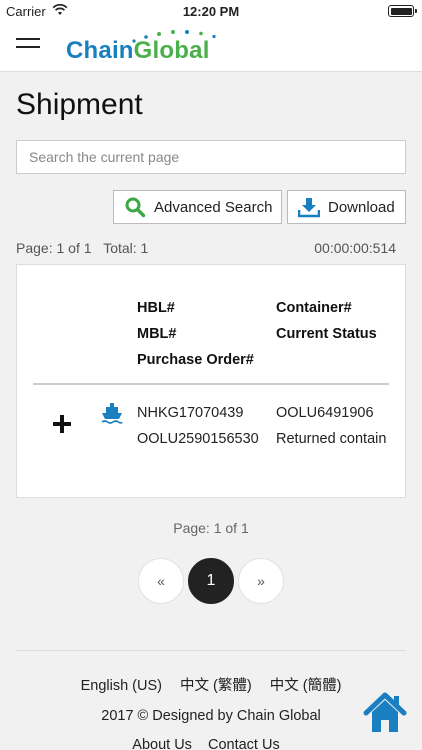 The width and height of the screenshot is (422, 750). What do you see at coordinates (156, 308) in the screenshot?
I see `header-hbl: HBL#` at bounding box center [156, 308].